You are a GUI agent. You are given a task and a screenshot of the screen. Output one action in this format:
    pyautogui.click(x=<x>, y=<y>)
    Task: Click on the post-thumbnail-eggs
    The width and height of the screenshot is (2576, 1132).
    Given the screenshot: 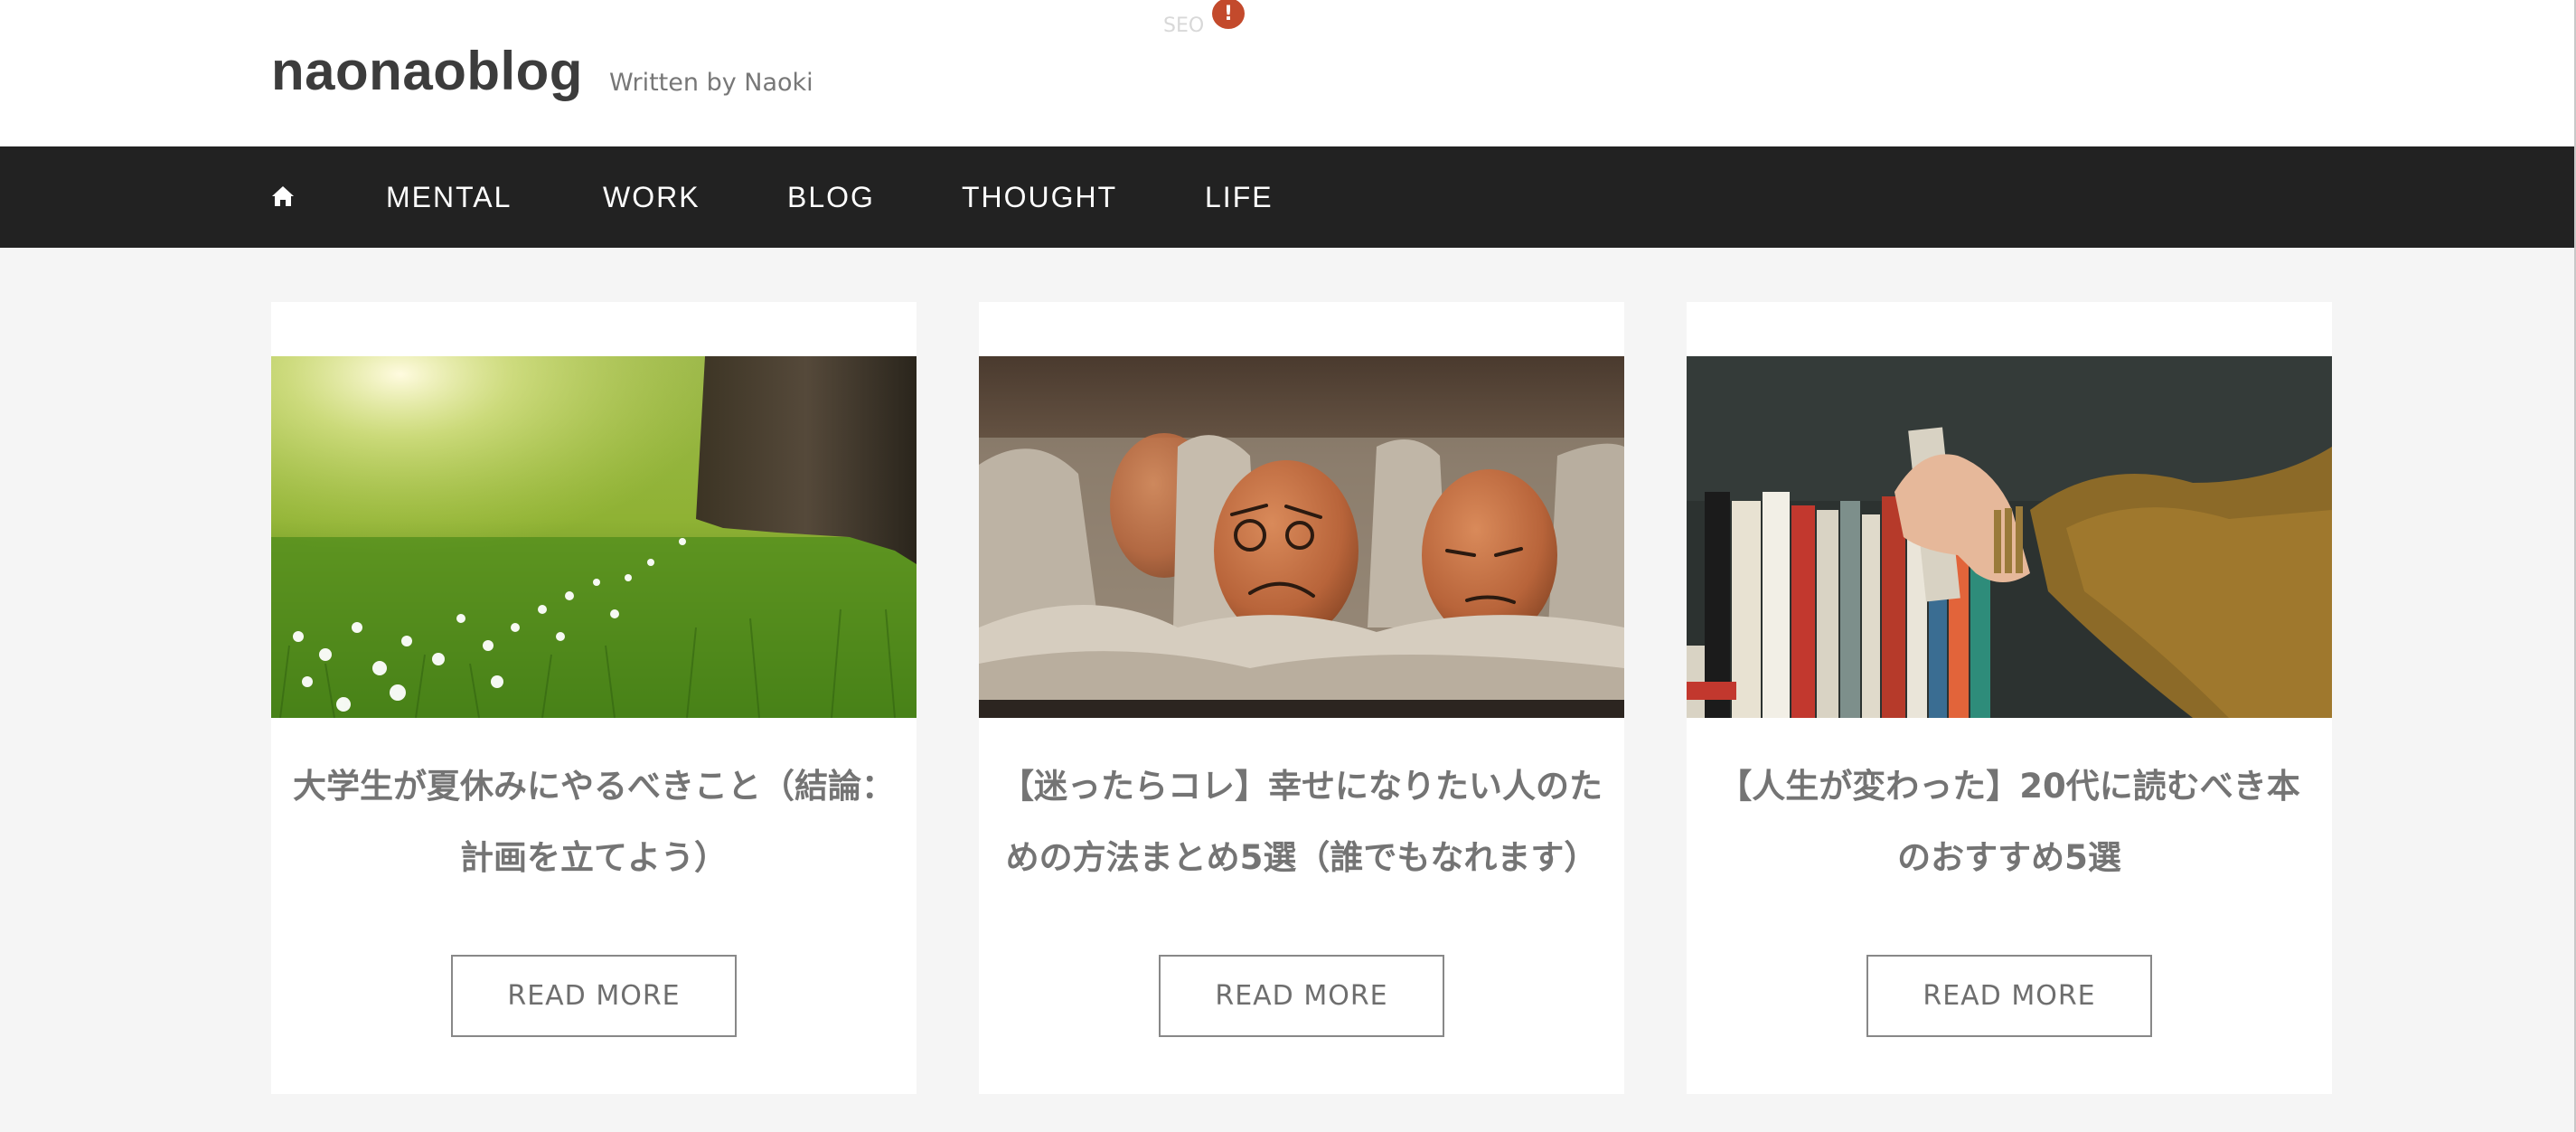 What is the action you would take?
    pyautogui.click(x=1302, y=537)
    